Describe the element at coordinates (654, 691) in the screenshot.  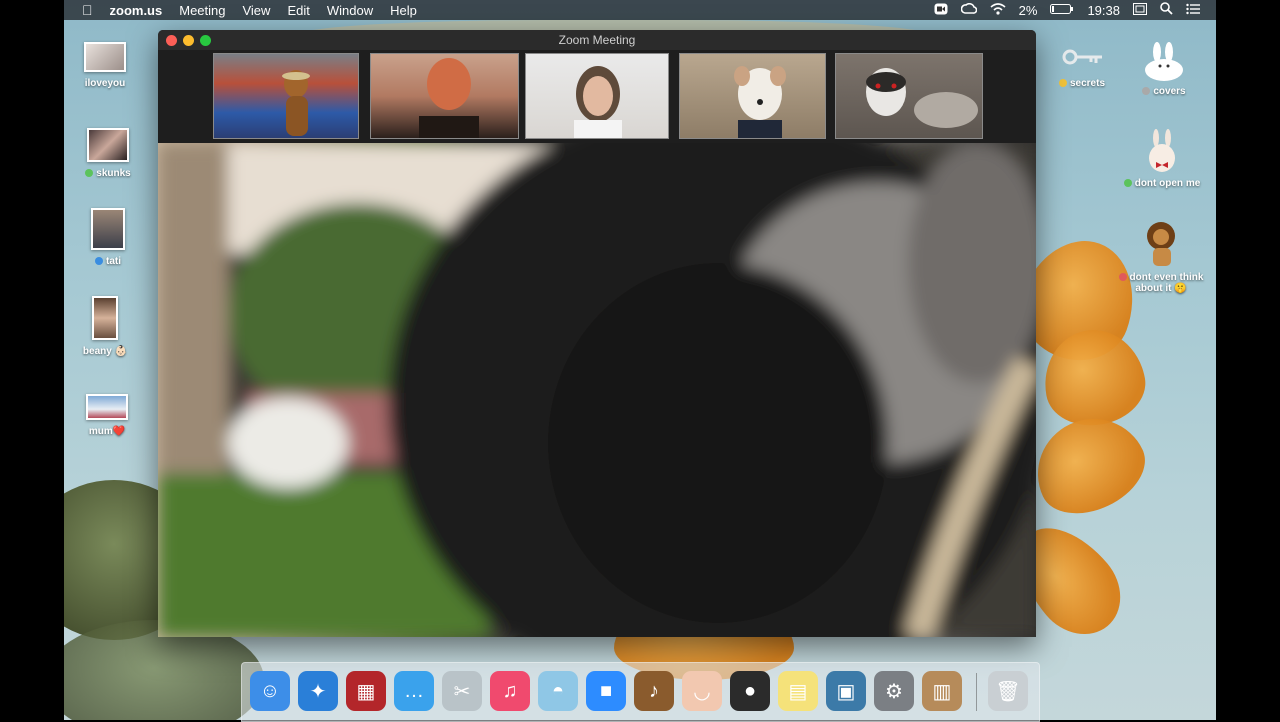
I see `garageband-icon: ♪` at that location.